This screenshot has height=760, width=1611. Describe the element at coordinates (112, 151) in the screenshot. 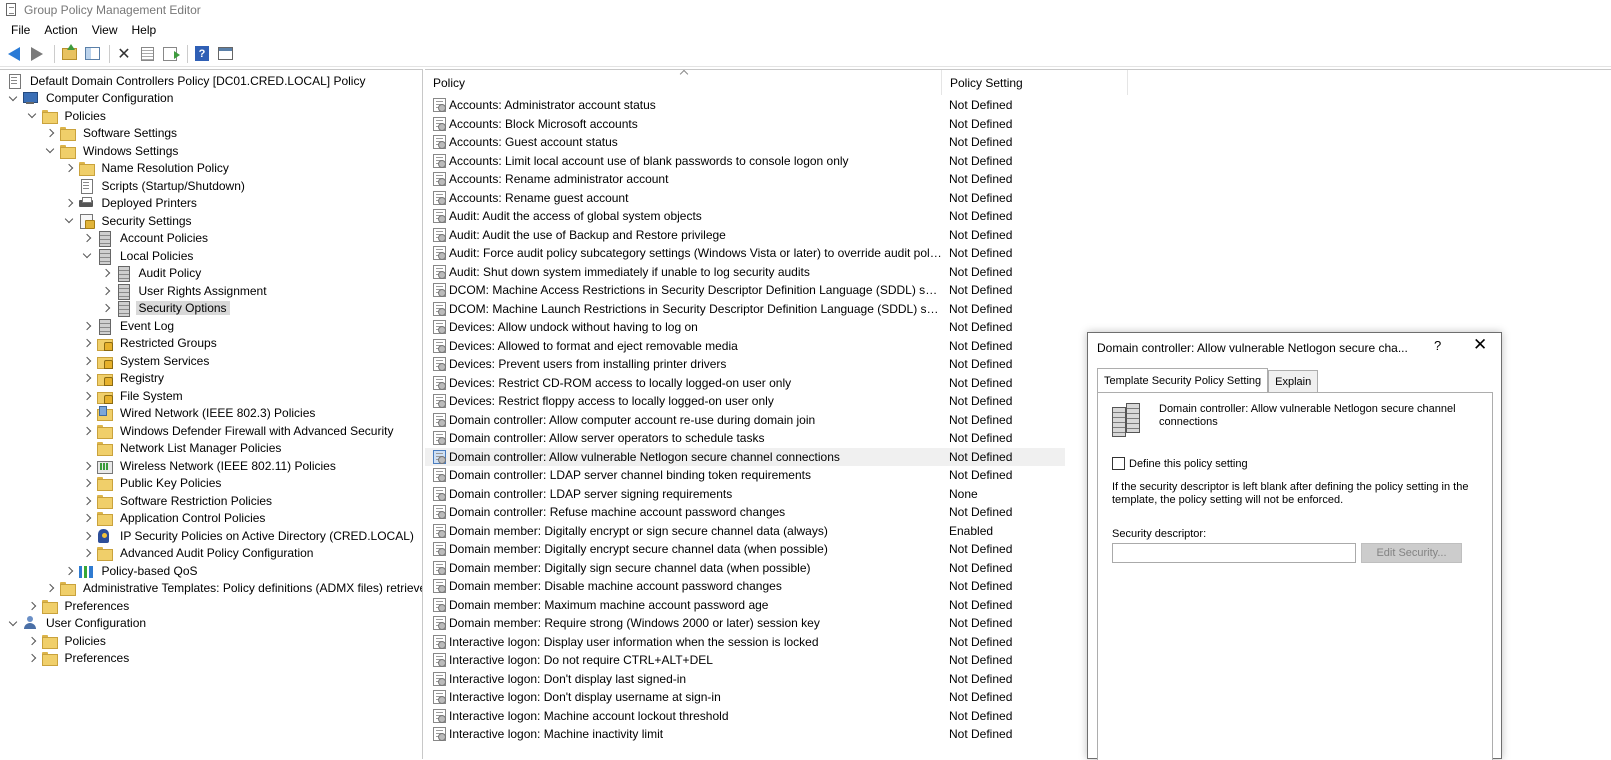

I see `tree-windows-settings: Windows Settings` at that location.